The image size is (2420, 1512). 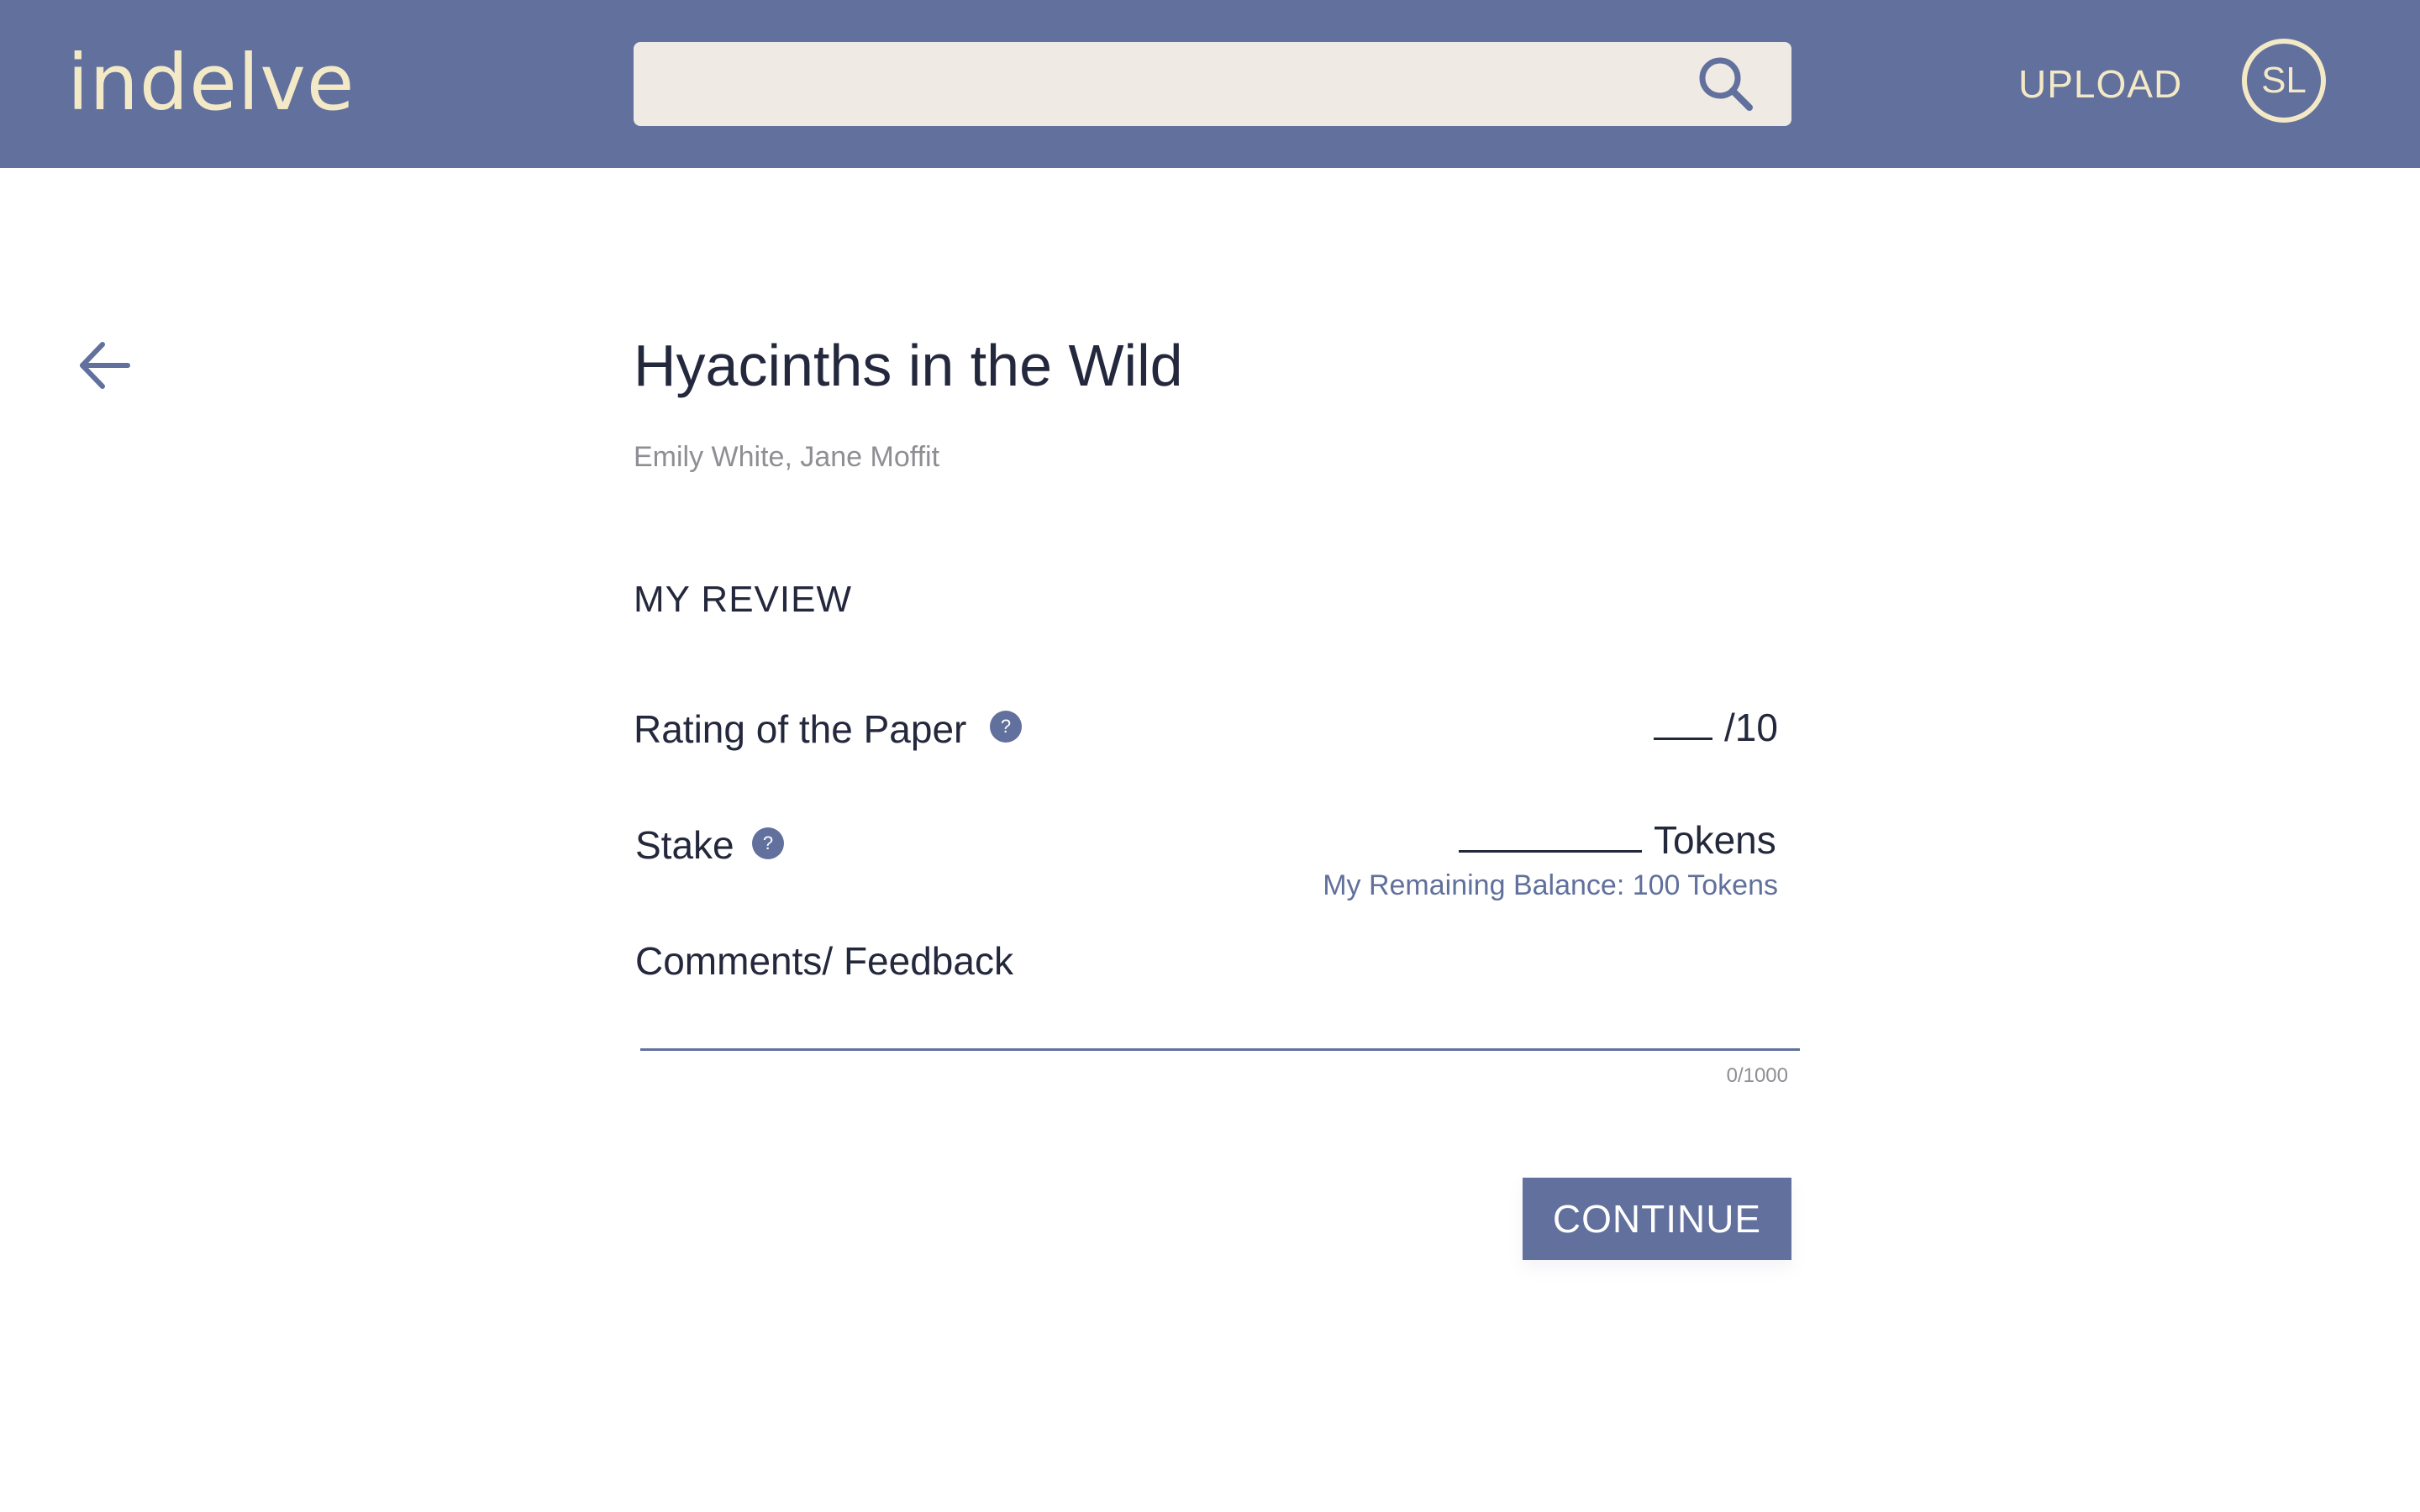 What do you see at coordinates (684, 845) in the screenshot?
I see `stake-label: Stake` at bounding box center [684, 845].